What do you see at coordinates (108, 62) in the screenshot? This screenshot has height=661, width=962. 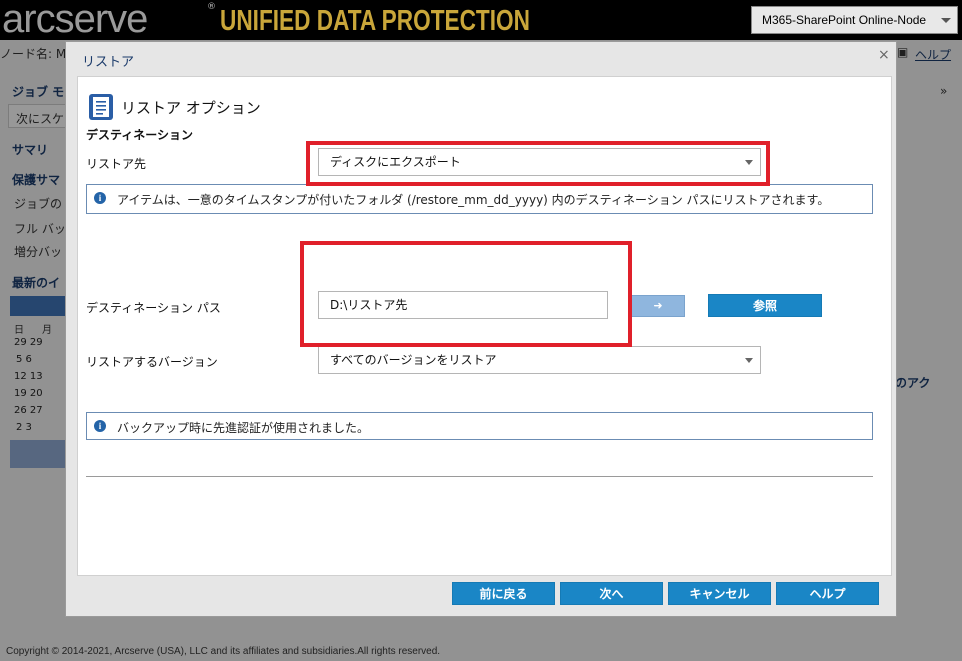 I see `dialog-title: リストア` at bounding box center [108, 62].